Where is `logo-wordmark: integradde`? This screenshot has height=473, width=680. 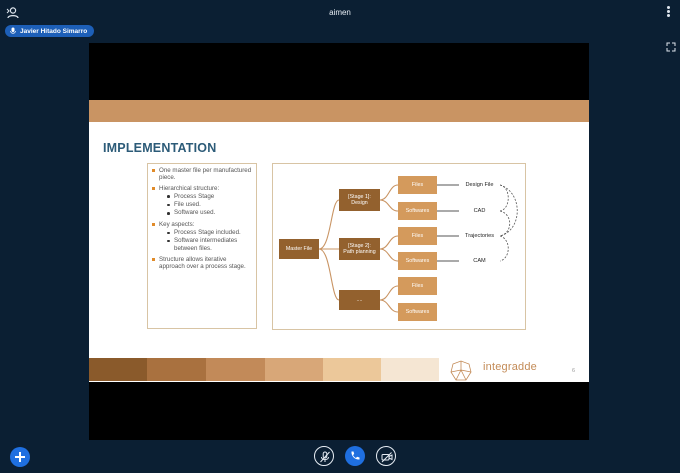
logo-wordmark: integradde is located at coordinates (510, 367).